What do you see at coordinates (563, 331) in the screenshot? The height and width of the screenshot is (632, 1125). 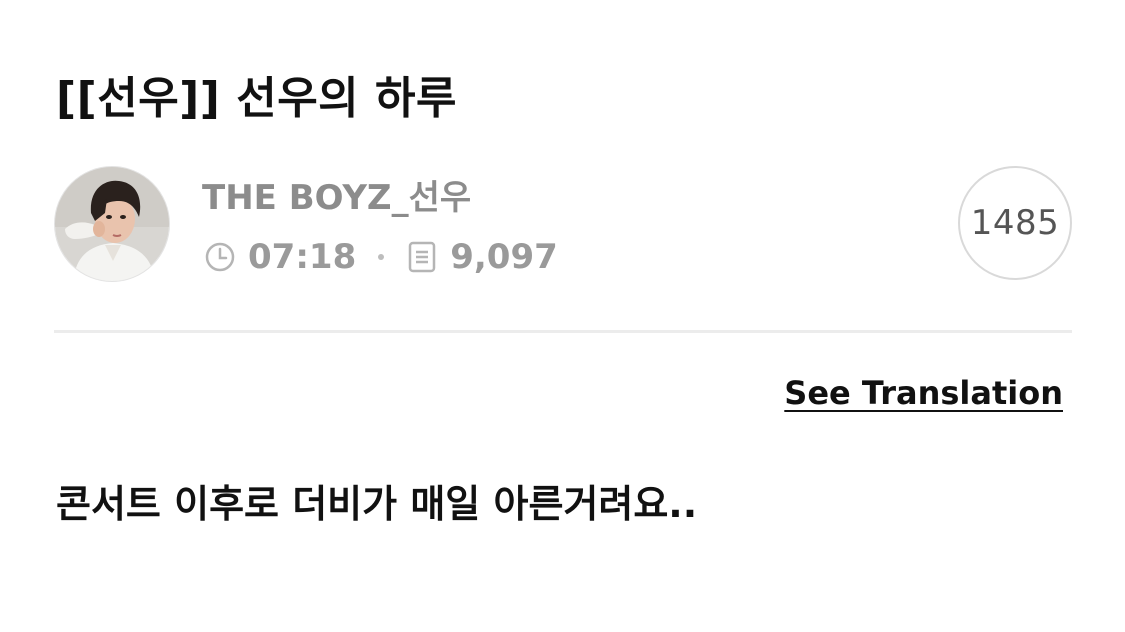 I see `divider` at bounding box center [563, 331].